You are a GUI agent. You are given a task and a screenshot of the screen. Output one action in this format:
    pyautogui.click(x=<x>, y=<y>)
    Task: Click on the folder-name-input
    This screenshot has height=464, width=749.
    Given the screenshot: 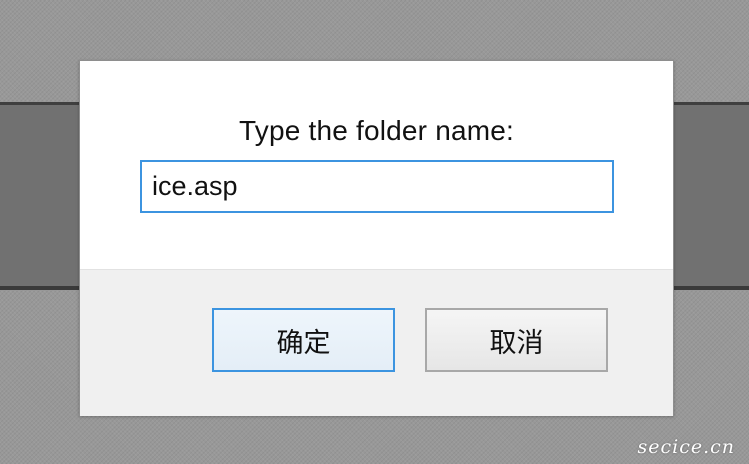 What is the action you would take?
    pyautogui.click(x=377, y=186)
    